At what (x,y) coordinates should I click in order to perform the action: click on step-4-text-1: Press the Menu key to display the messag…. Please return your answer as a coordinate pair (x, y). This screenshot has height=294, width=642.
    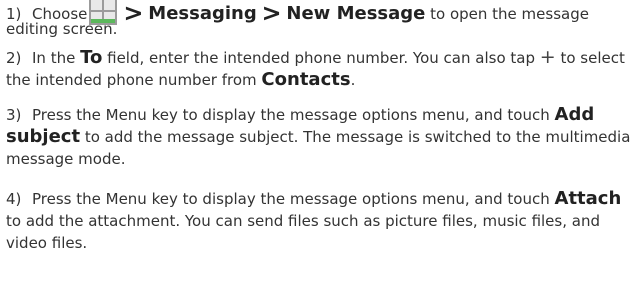
    Looking at the image, I should click on (293, 199).